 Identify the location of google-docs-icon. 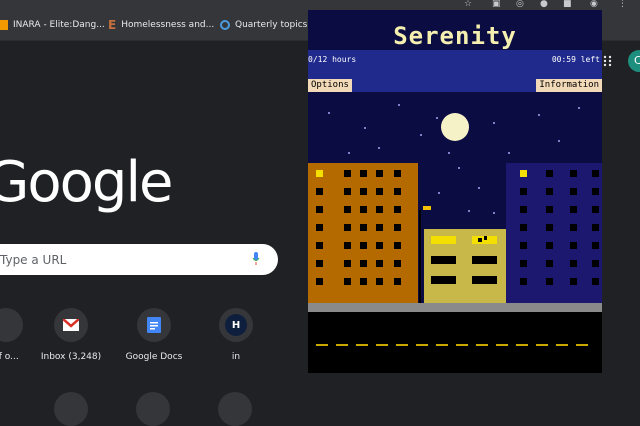
(154, 325).